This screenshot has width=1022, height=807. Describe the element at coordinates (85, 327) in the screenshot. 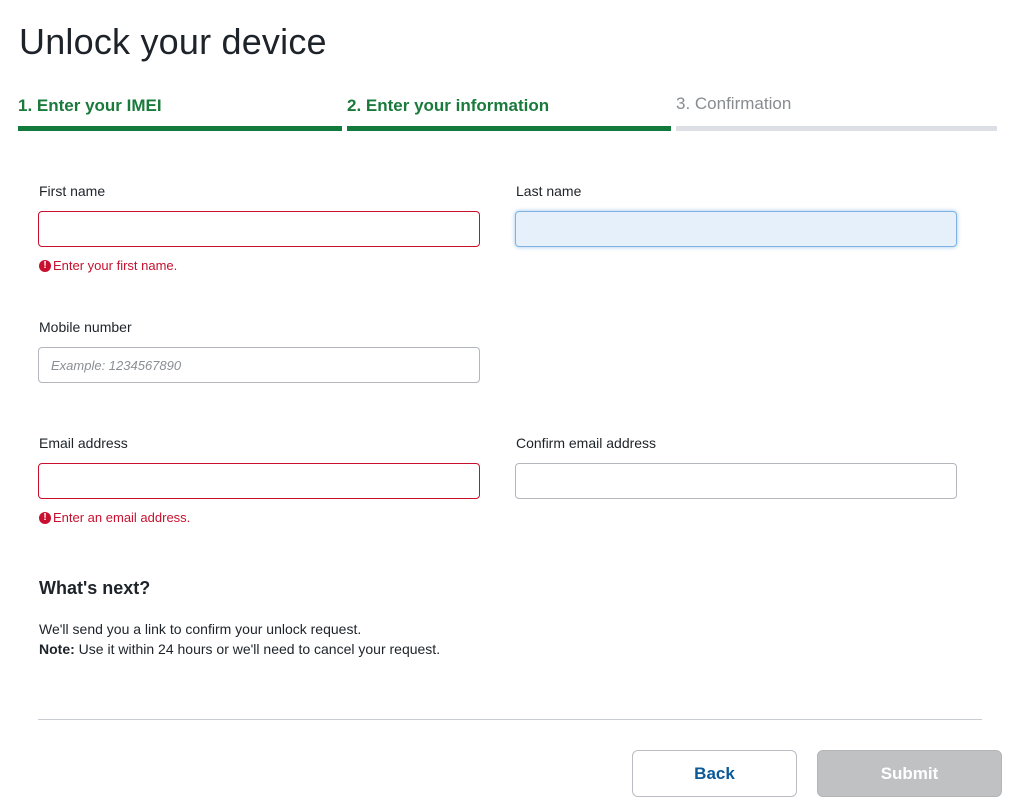

I see `mobile-number-label: Mobile number` at that location.